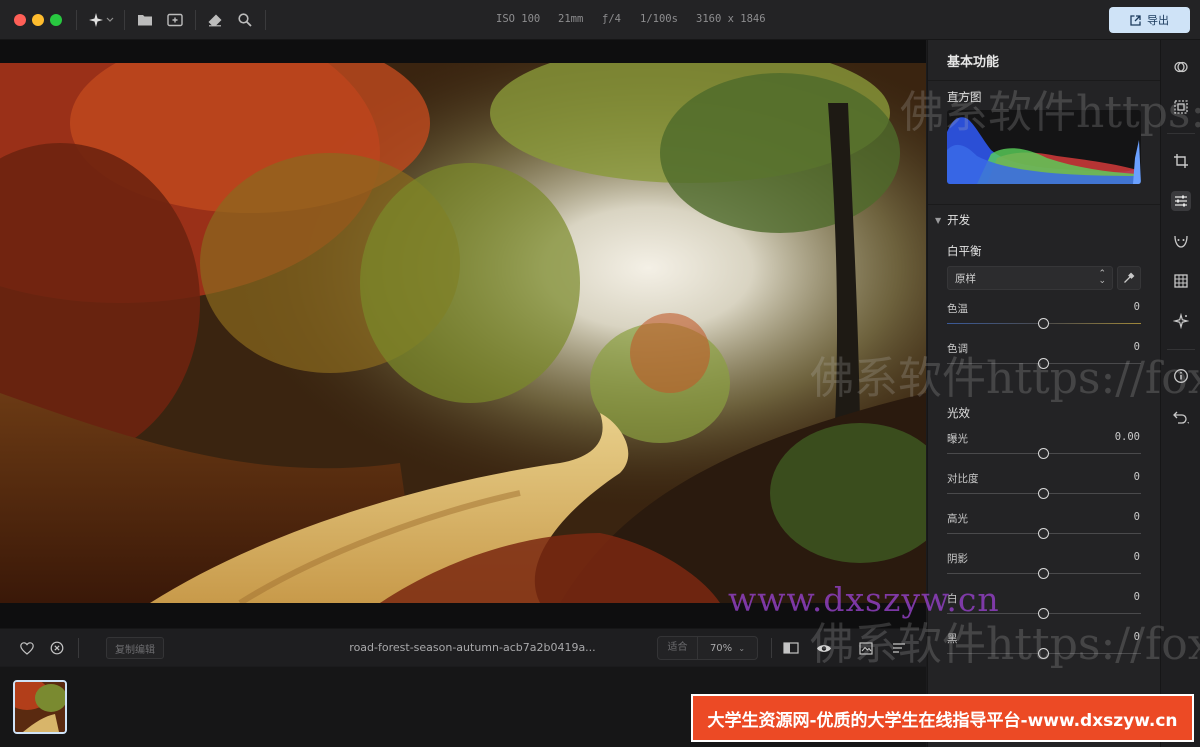 The image size is (1200, 747). I want to click on whites-slider-handle, so click(1043, 613).